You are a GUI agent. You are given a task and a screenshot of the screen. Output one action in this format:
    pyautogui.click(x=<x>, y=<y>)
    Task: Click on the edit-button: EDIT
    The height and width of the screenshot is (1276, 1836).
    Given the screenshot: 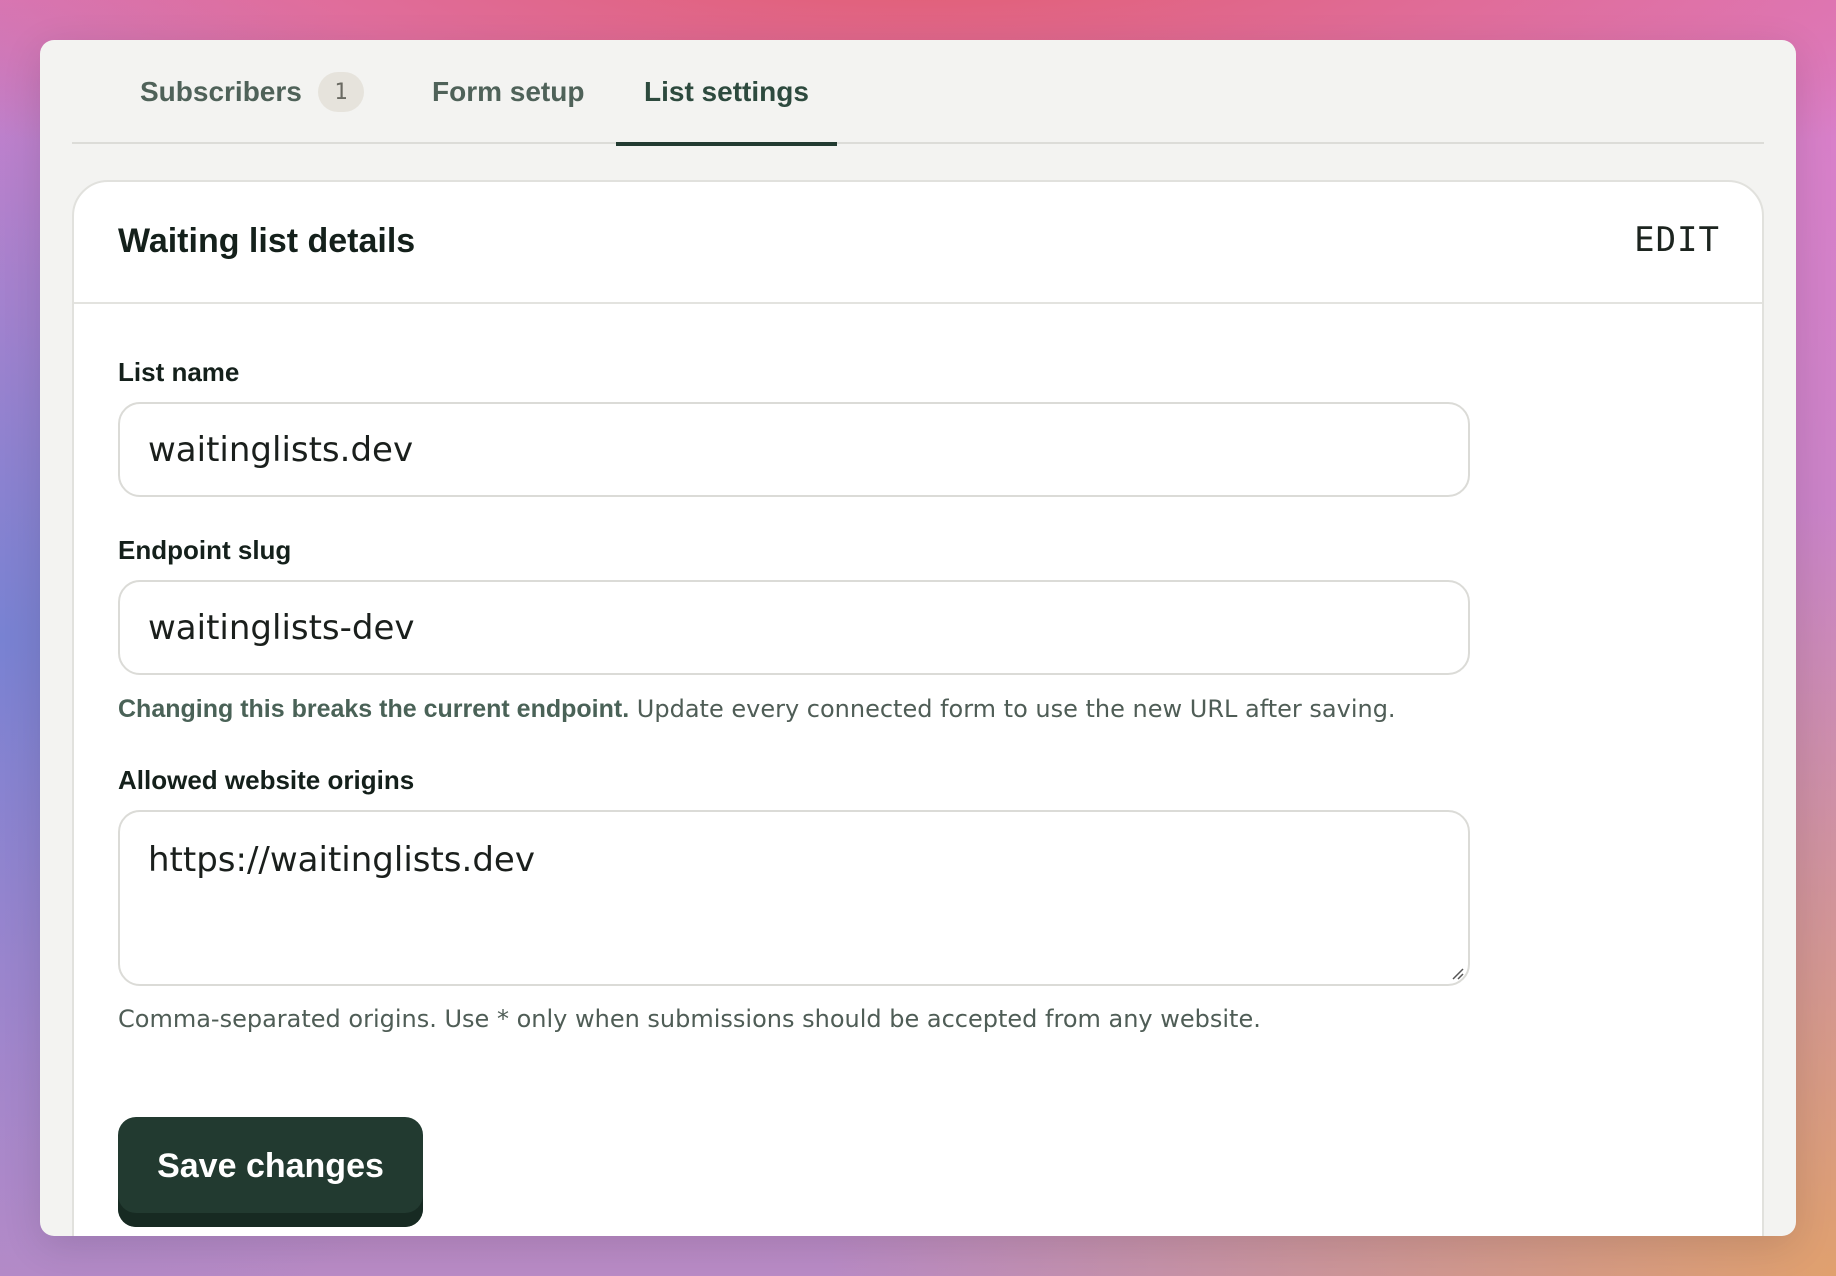 What is the action you would take?
    pyautogui.click(x=1677, y=240)
    